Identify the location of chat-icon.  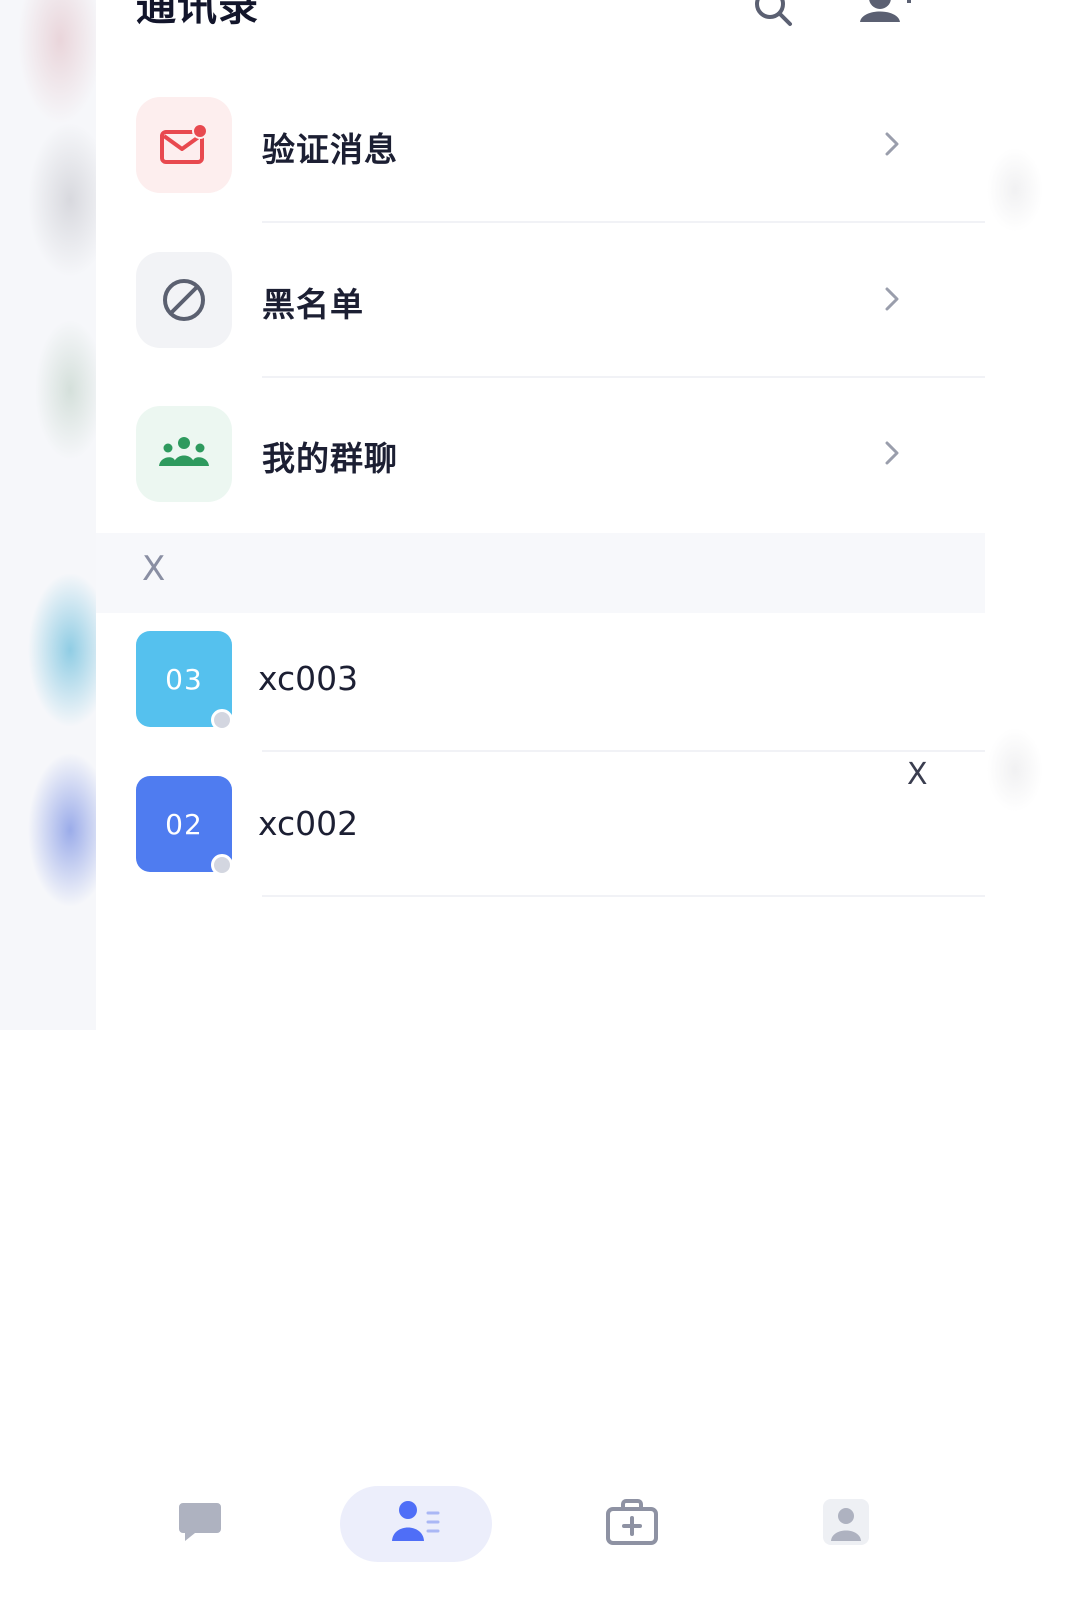
(200, 1524).